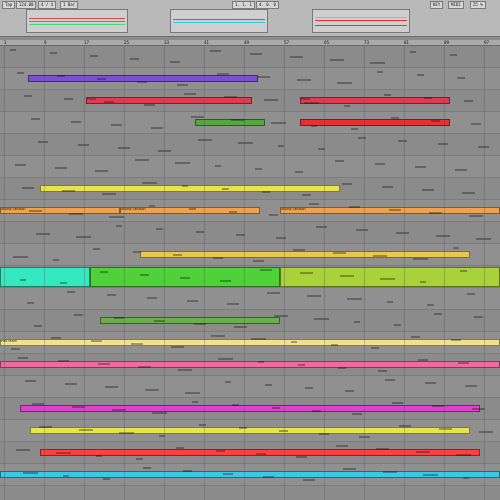 This screenshot has width=500, height=500. Describe the element at coordinates (267, 5) in the screenshot. I see `loop-length-field: 4. 0. 0` at that location.